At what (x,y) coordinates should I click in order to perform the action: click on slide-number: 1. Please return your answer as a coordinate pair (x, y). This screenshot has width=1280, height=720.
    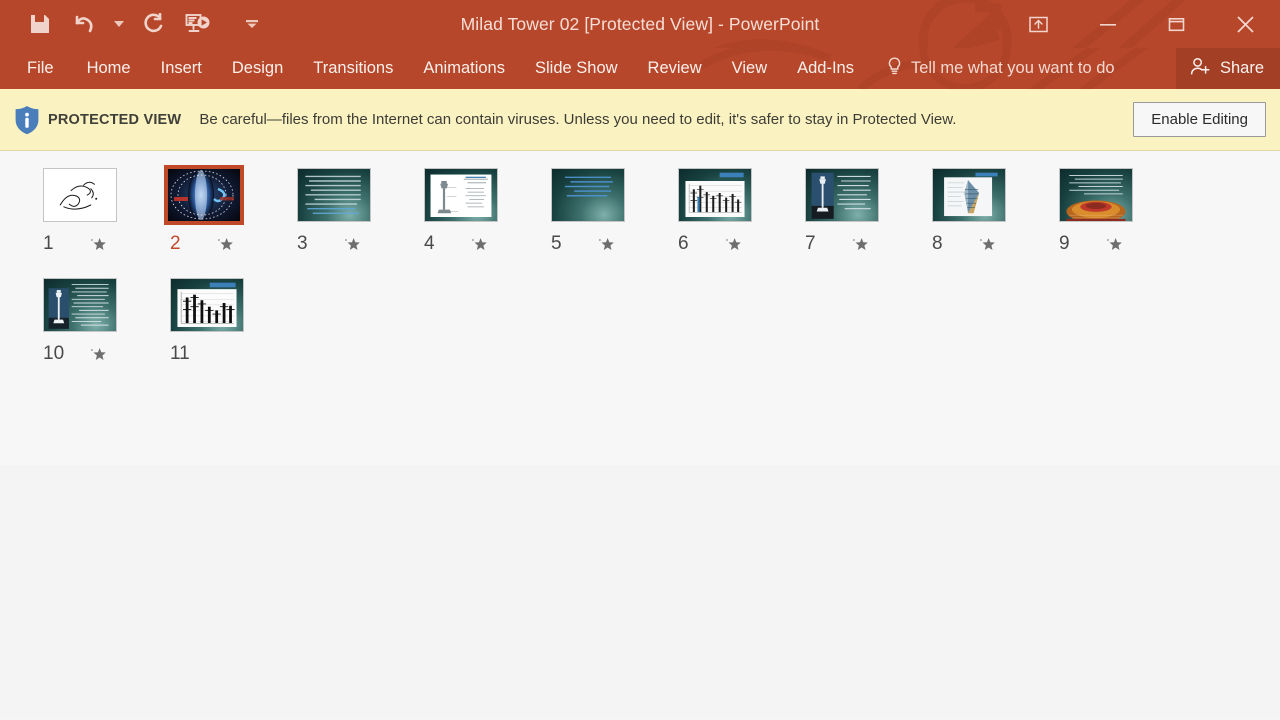
    Looking at the image, I should click on (48, 243).